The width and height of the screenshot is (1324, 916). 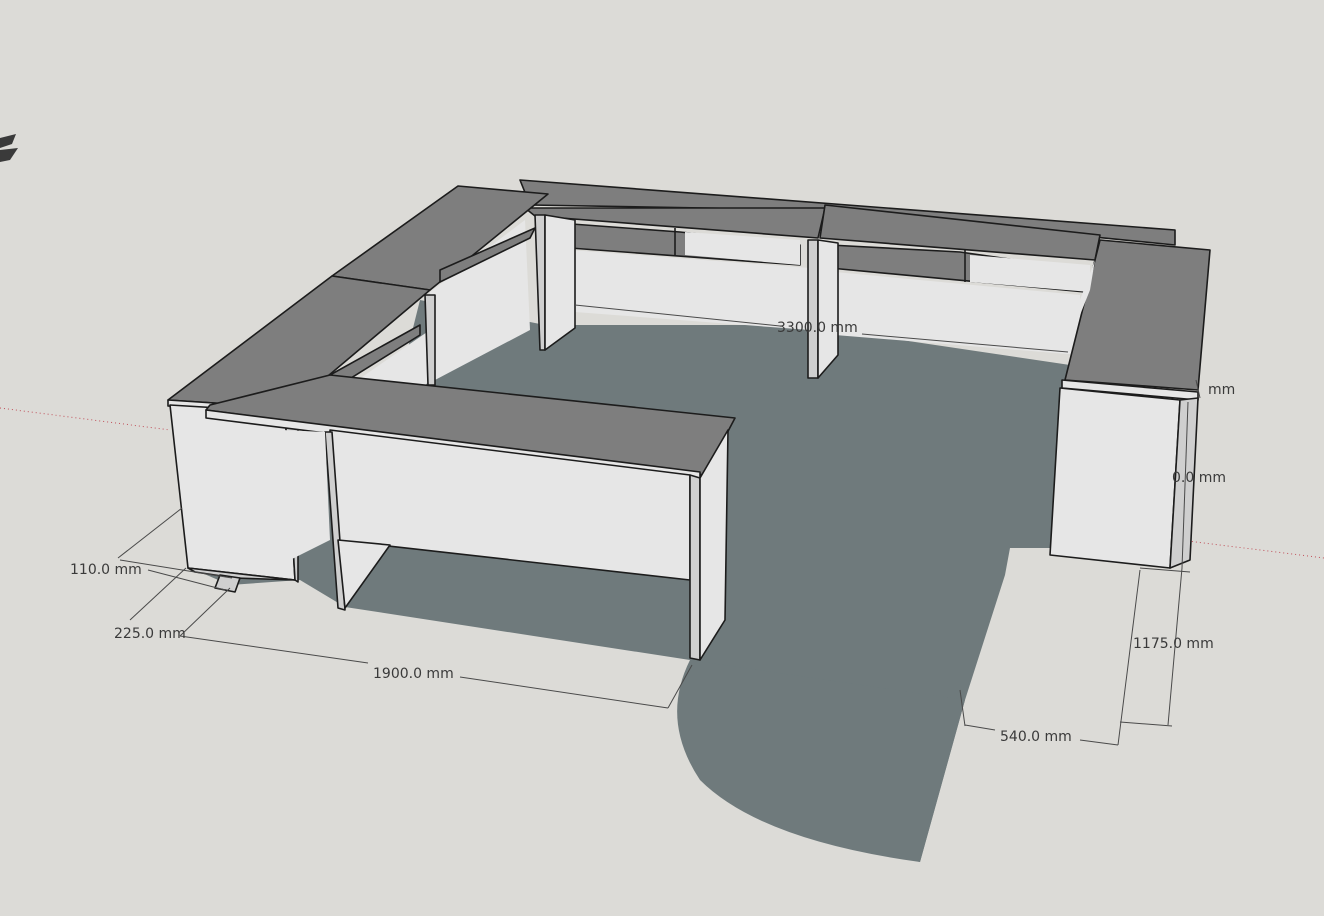 What do you see at coordinates (1173, 644) in the screenshot?
I see `dimension-label-1175: 1175.0 mm` at bounding box center [1173, 644].